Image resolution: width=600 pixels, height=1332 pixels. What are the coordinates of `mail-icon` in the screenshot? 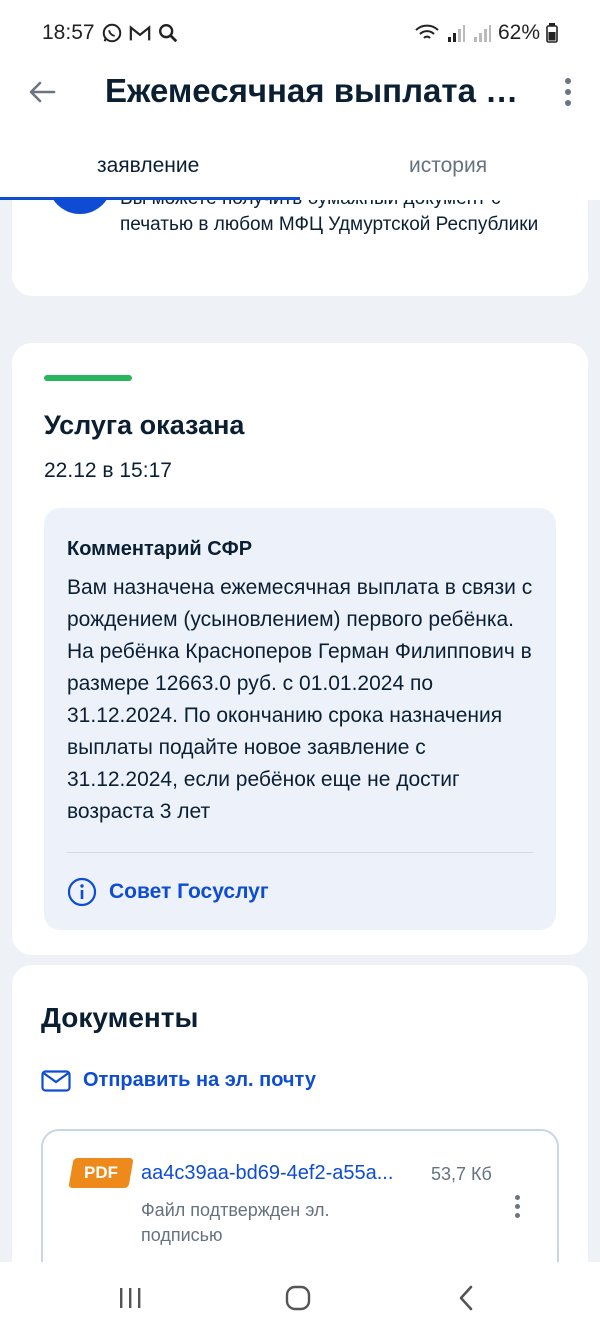 It's located at (56, 1080).